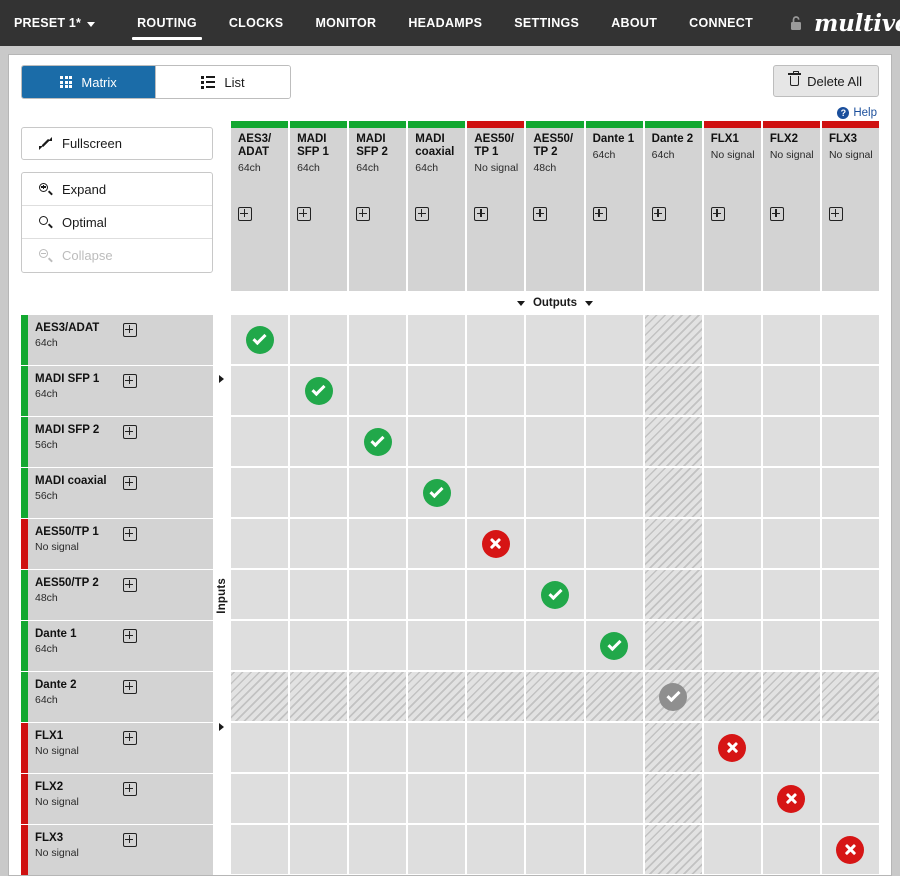 This screenshot has width=900, height=876. What do you see at coordinates (117, 222) in the screenshot?
I see `optimal-button: Optimal` at bounding box center [117, 222].